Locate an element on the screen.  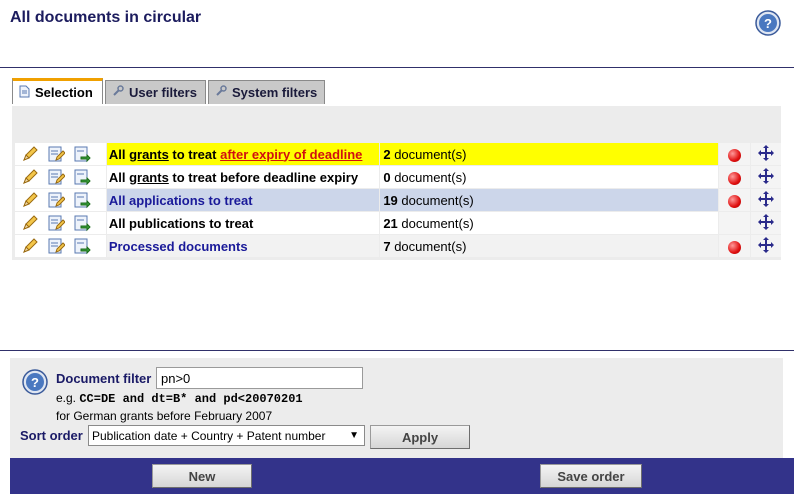
chevron-down-icon: ▼ is located at coordinates (354, 435).